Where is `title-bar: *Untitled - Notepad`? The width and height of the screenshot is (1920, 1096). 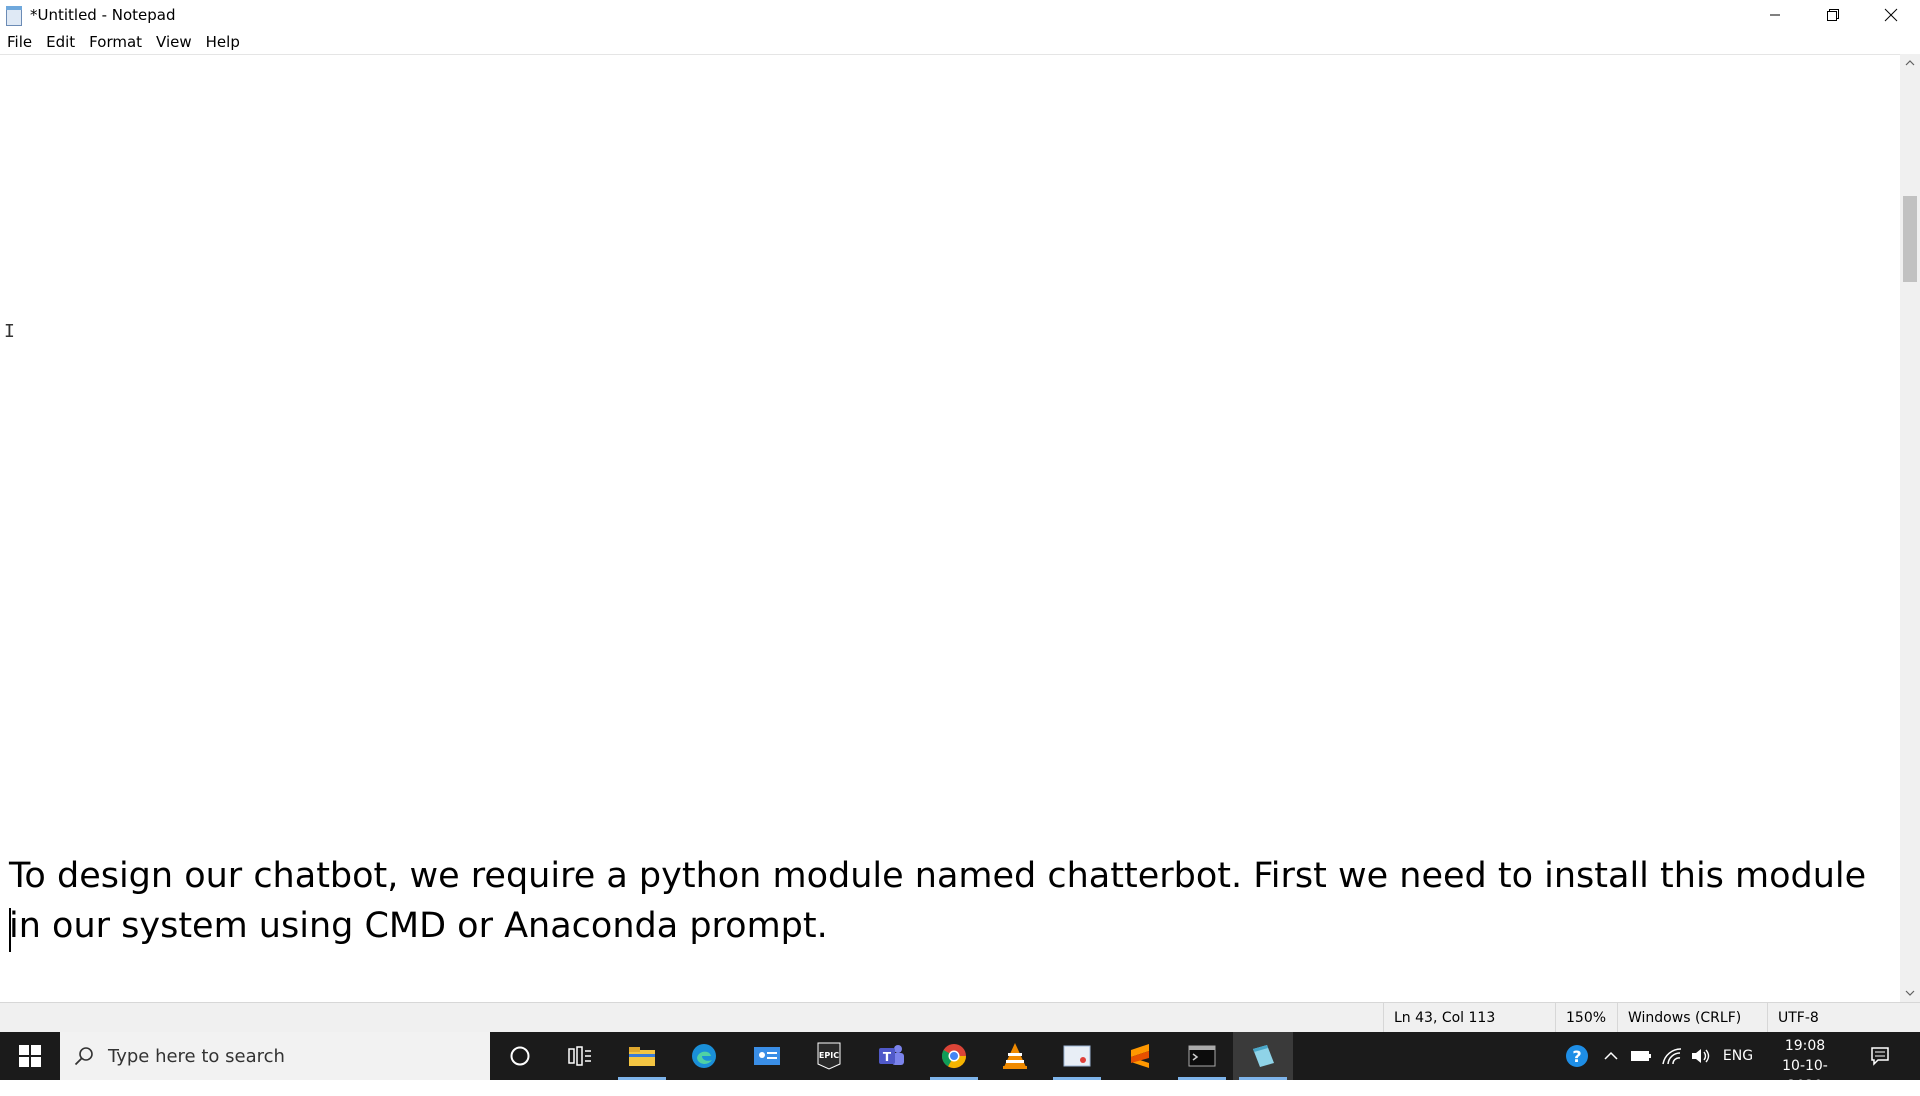 title-bar: *Untitled - Notepad is located at coordinates (960, 15).